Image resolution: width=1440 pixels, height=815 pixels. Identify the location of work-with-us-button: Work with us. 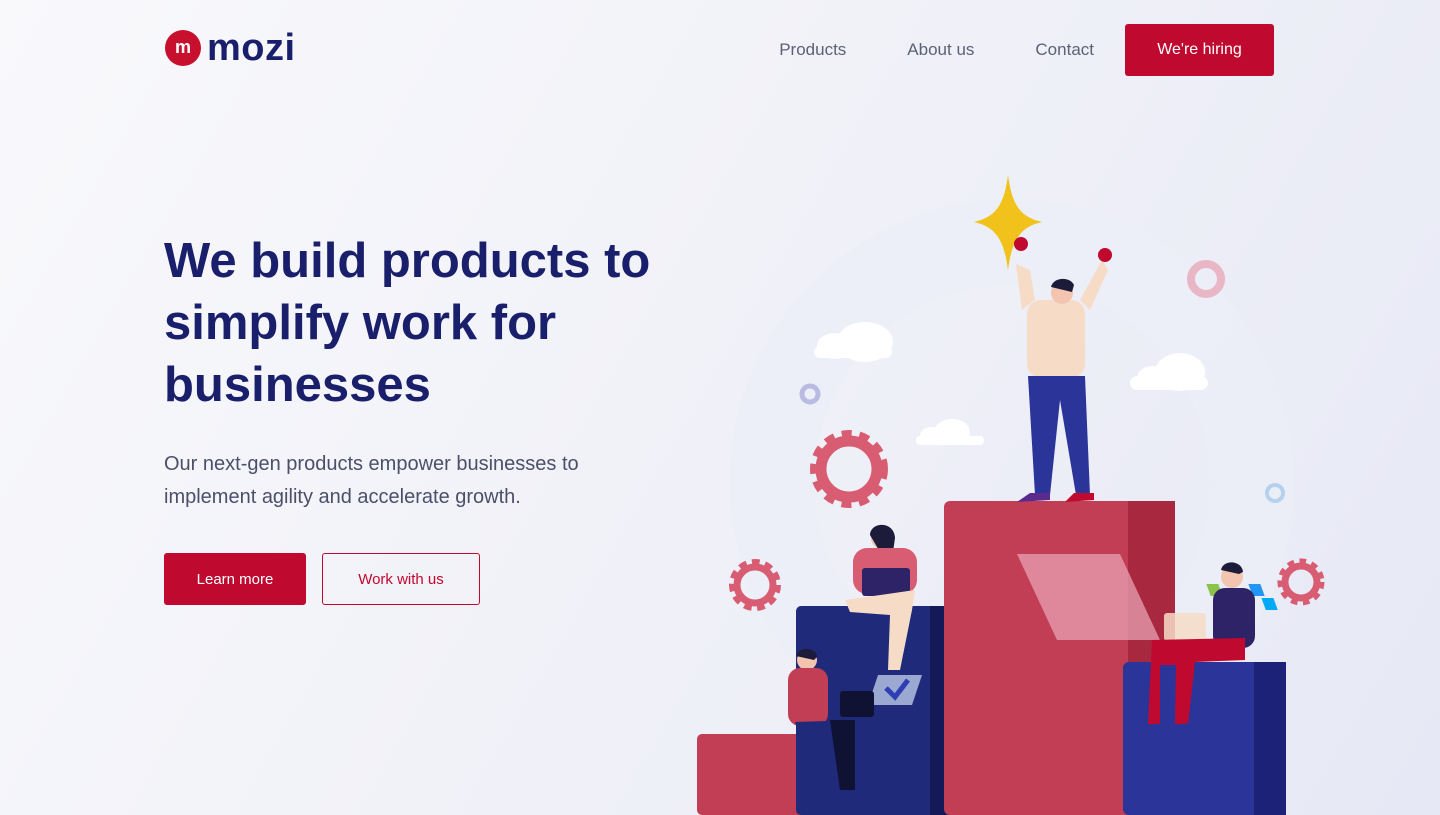
(401, 579).